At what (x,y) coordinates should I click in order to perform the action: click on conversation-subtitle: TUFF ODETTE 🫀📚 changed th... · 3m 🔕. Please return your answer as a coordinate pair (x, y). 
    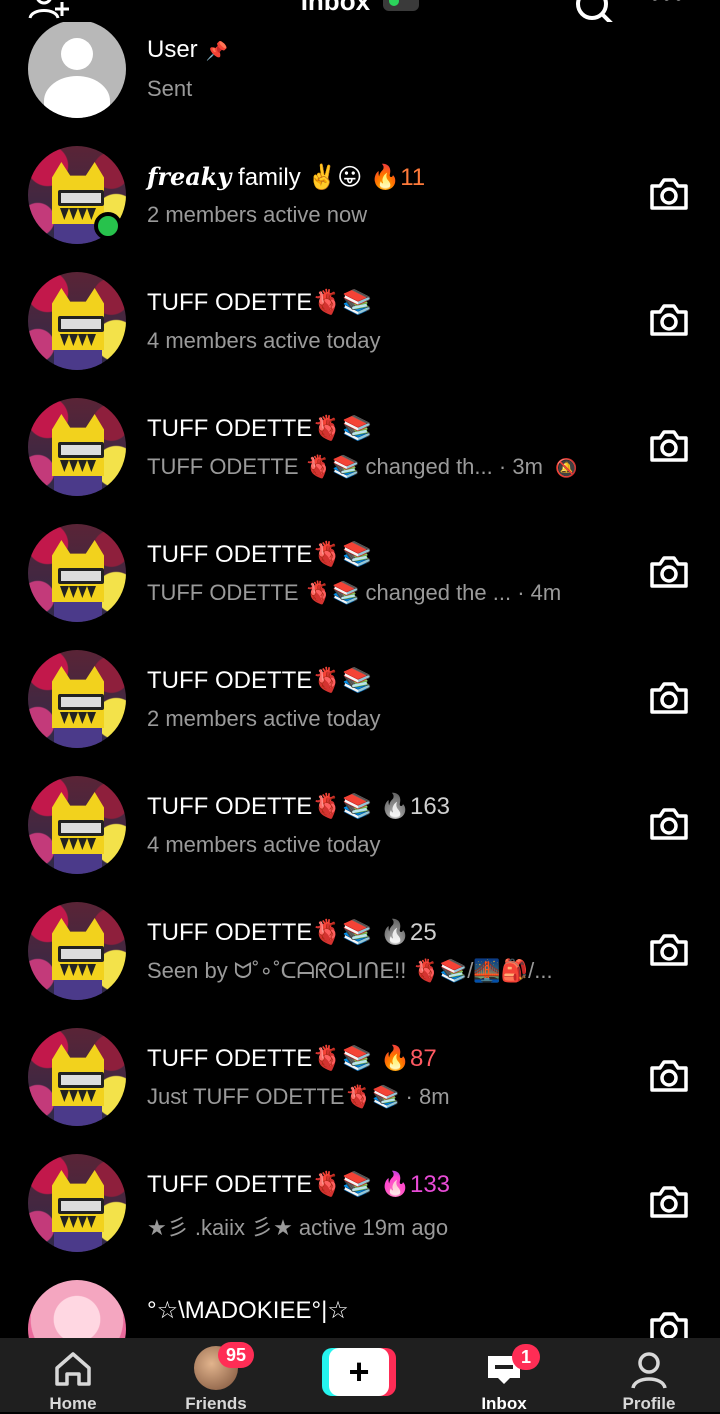
    Looking at the image, I should click on (362, 467).